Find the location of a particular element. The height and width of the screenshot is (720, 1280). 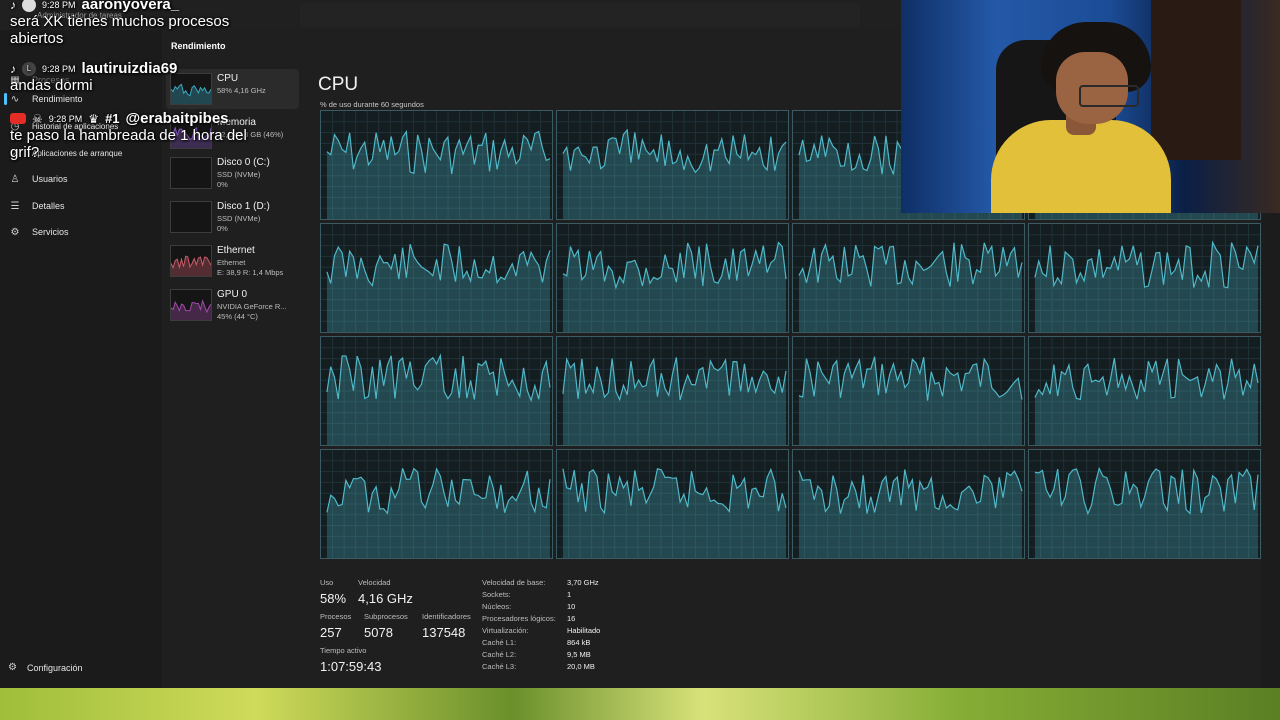

info-key: Velocidad de base: is located at coordinates (514, 582).